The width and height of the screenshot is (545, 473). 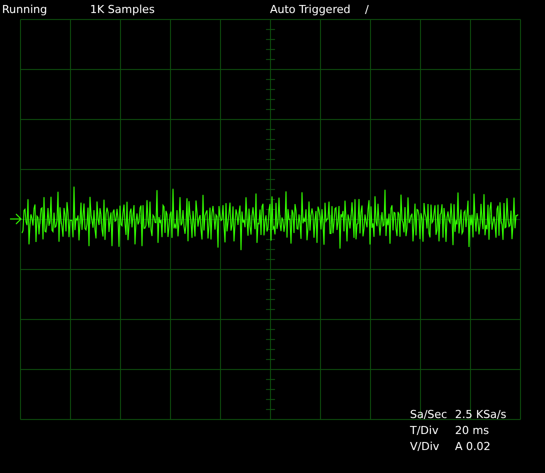 What do you see at coordinates (25, 9) in the screenshot?
I see `run-state-label: Running` at bounding box center [25, 9].